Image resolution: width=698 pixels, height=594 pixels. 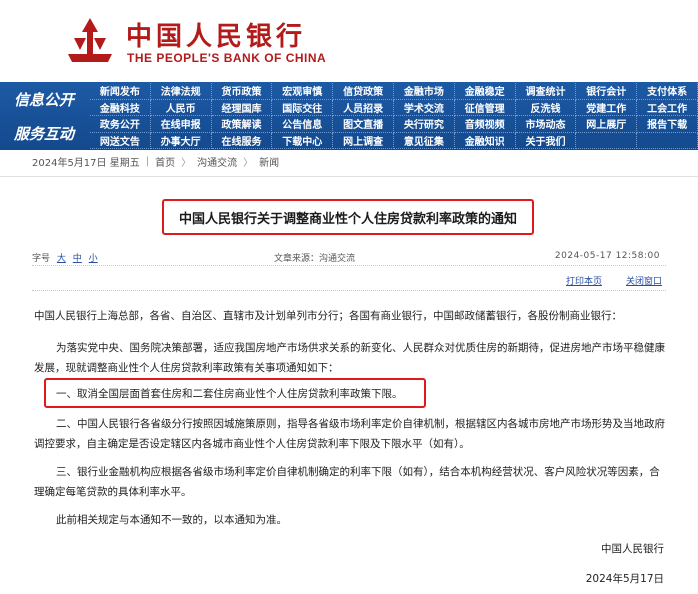 What do you see at coordinates (584, 280) in the screenshot?
I see `print-link: 打印本页` at bounding box center [584, 280].